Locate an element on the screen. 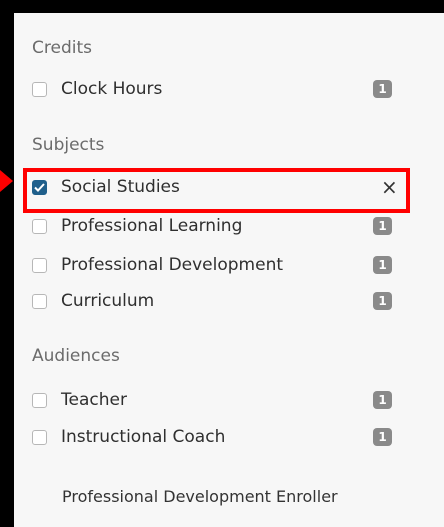  check-icon is located at coordinates (39, 187).